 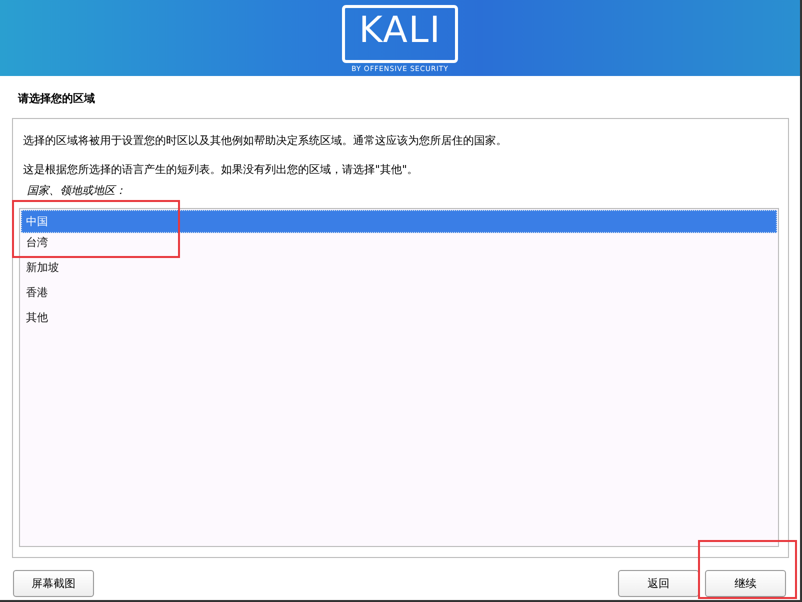 What do you see at coordinates (399, 221) in the screenshot?
I see `region-item: 中国` at bounding box center [399, 221].